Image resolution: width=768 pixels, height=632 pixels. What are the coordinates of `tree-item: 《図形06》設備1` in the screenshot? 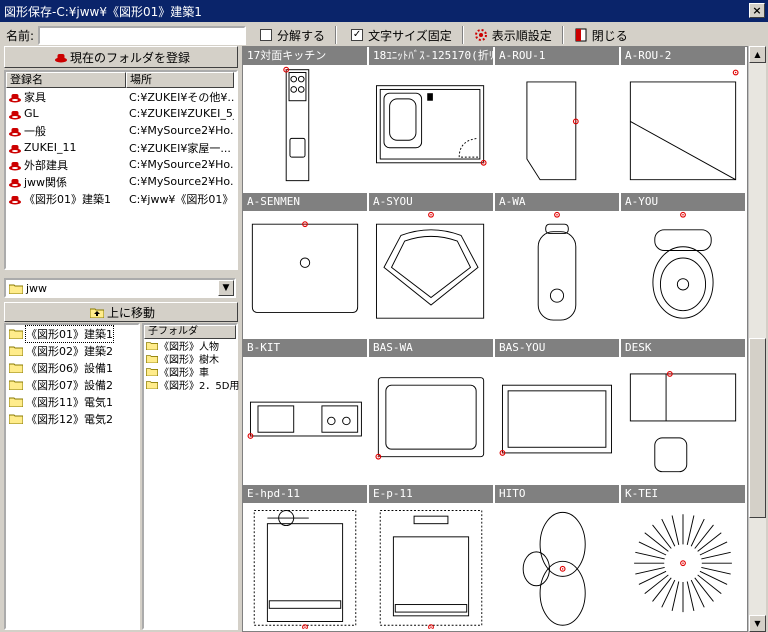 It's located at (72, 367).